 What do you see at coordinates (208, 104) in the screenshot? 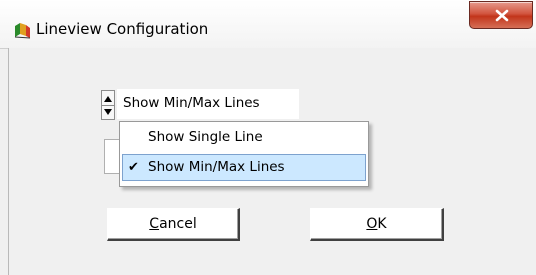
I see `display-mode-select: Show Min/Max Lines` at bounding box center [208, 104].